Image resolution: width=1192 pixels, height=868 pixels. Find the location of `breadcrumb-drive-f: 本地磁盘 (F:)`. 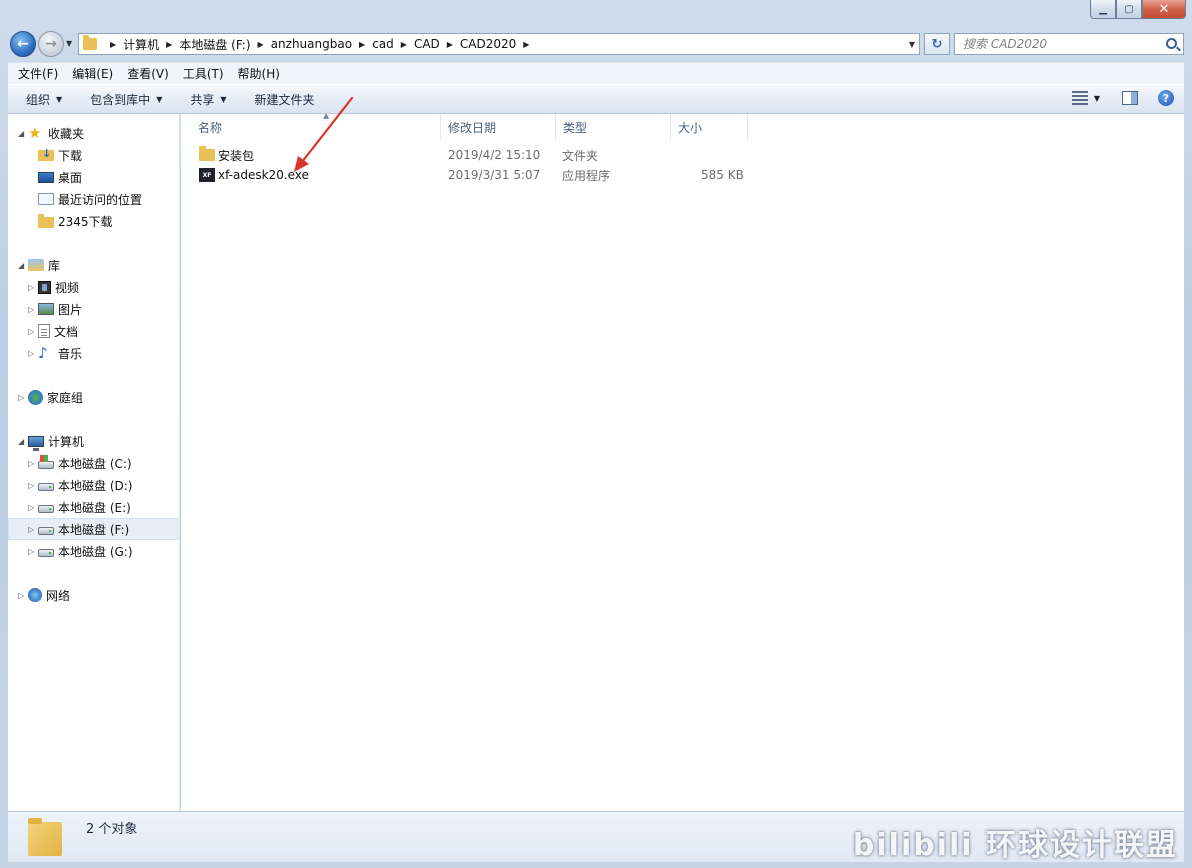

breadcrumb-drive-f: 本地磁盘 (F:) is located at coordinates (214, 44).